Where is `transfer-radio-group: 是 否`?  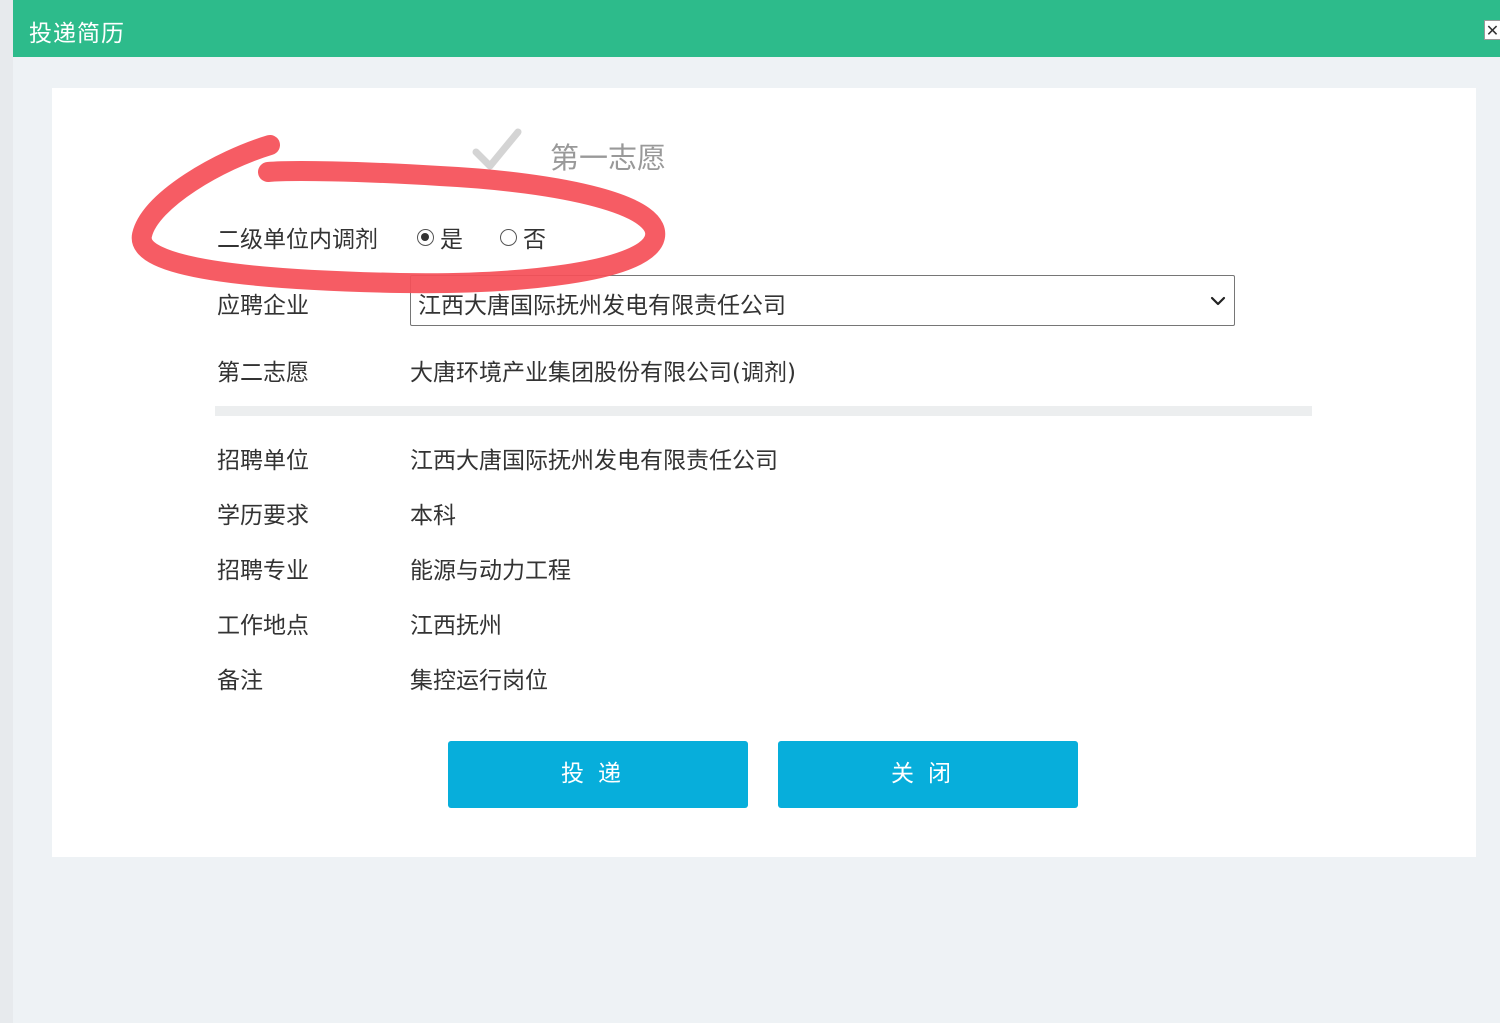 transfer-radio-group: 是 否 is located at coordinates (500, 237).